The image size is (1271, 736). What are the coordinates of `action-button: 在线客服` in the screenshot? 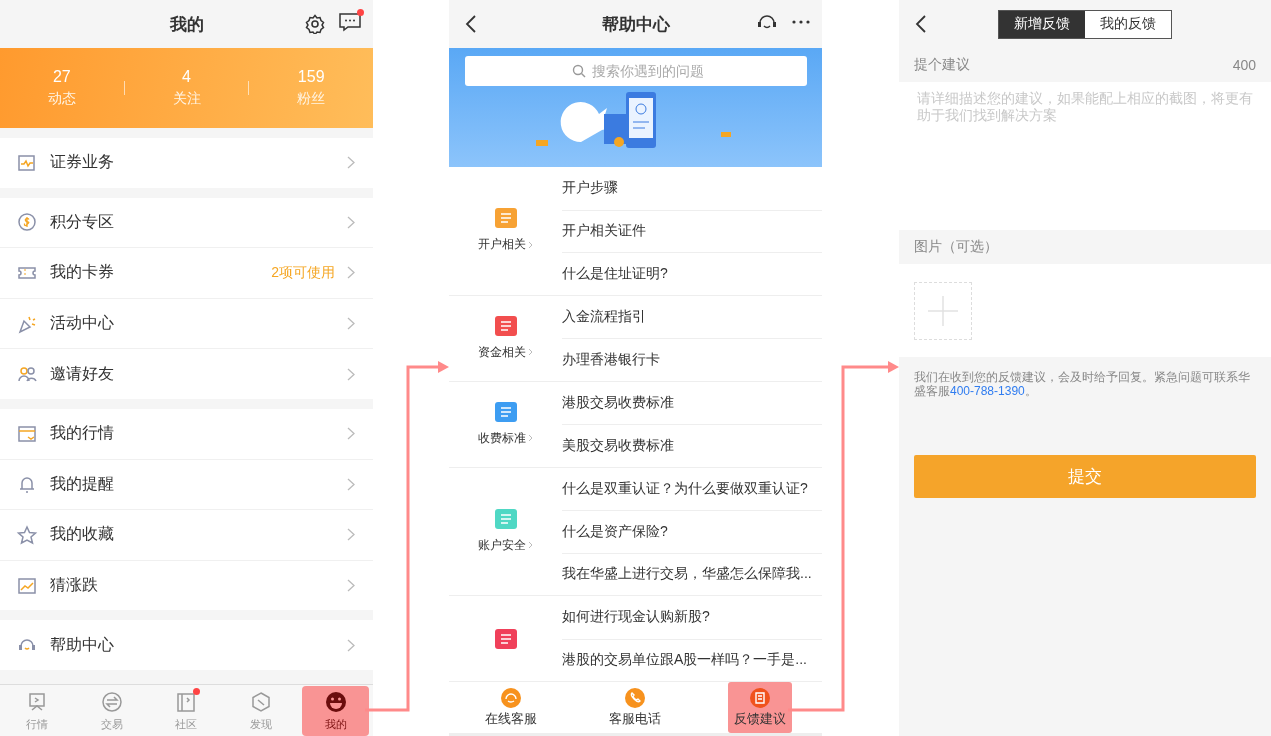 It's located at (511, 707).